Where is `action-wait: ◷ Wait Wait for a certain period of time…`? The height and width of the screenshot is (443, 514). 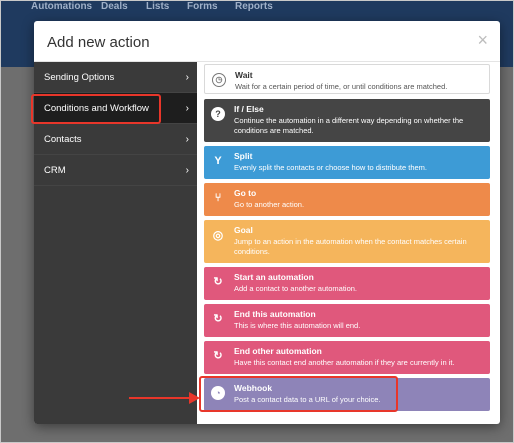
action-wait: ◷ Wait Wait for a certain period of time… is located at coordinates (347, 79).